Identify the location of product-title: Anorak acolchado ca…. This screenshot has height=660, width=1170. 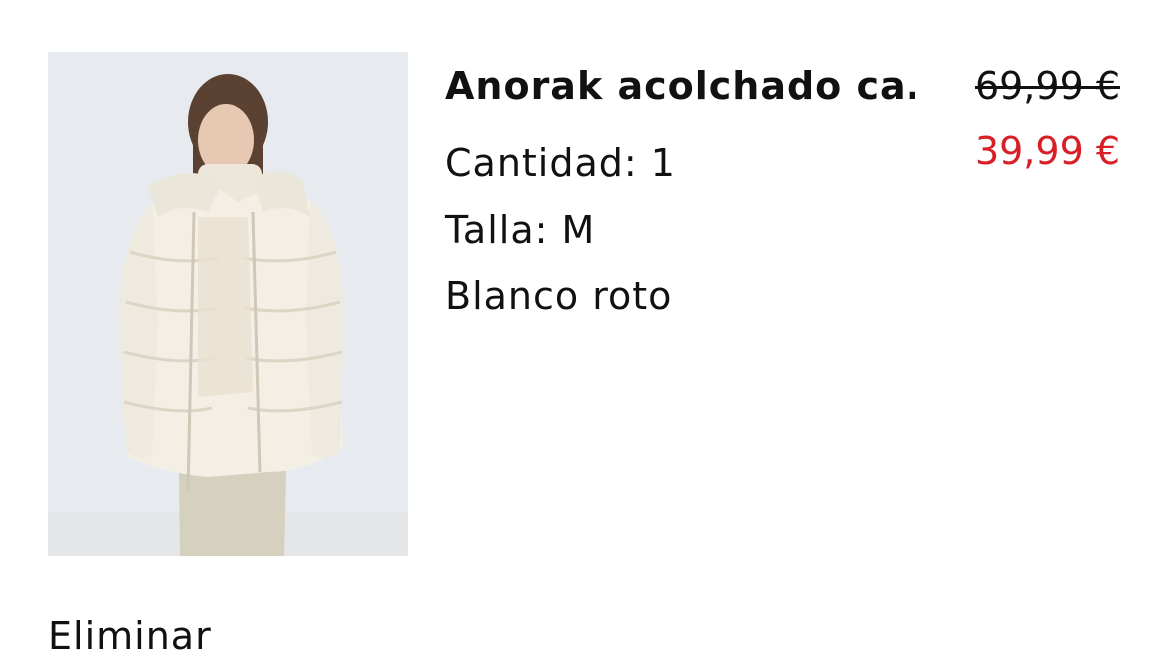
(680, 86).